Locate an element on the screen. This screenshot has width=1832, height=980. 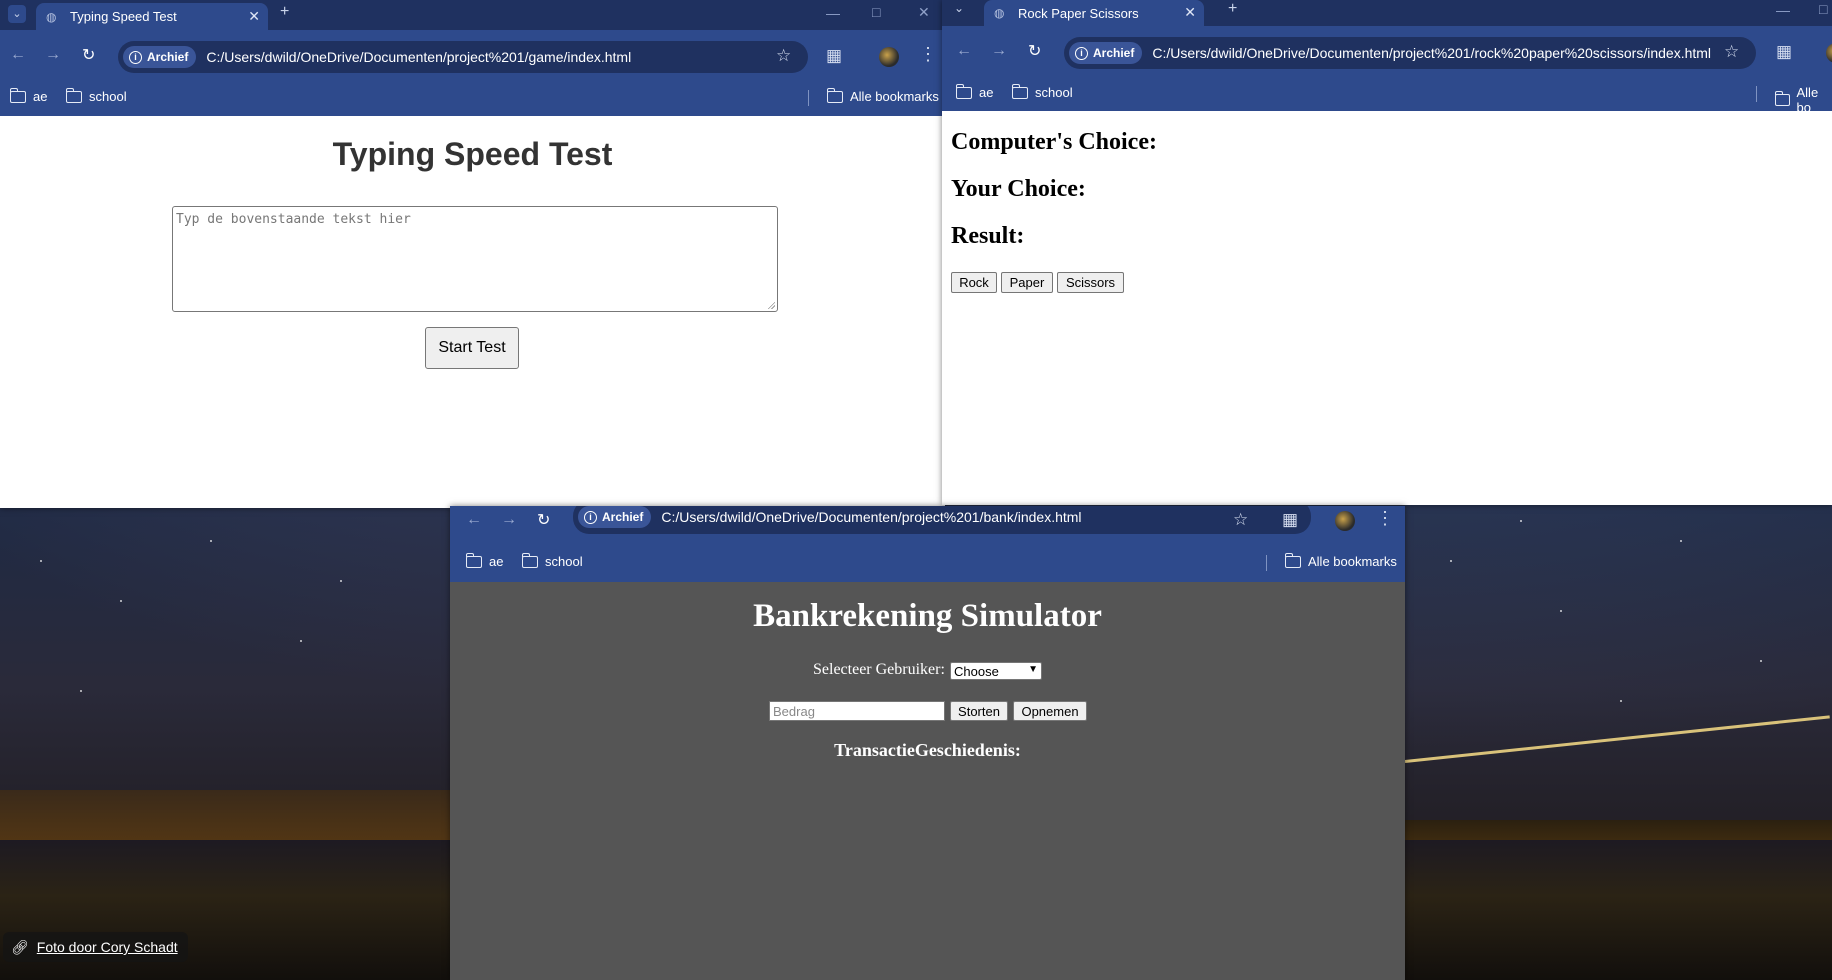
tab-typing-test: ◍ Typing Speed Test ✕ is located at coordinates (152, 16).